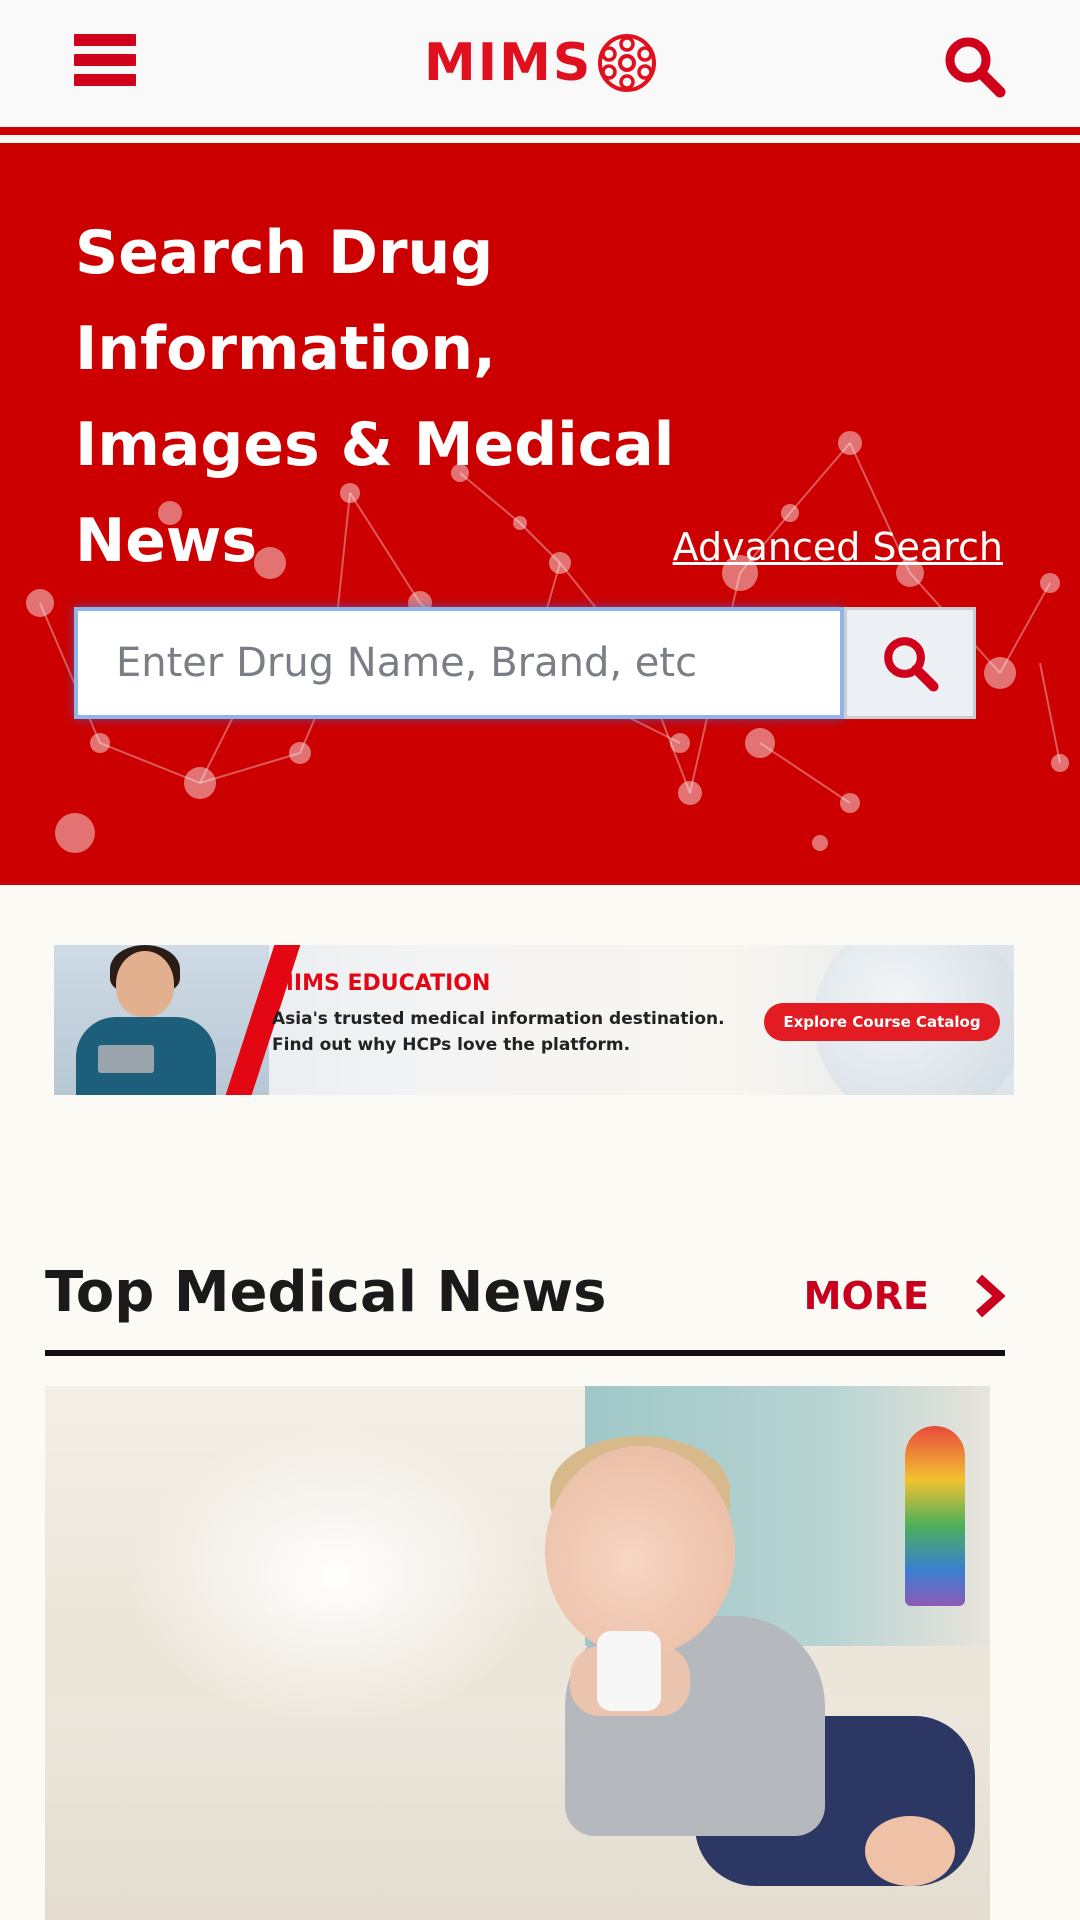 The width and height of the screenshot is (1080, 1920). What do you see at coordinates (629, 1671) in the screenshot?
I see `pill-bottle` at bounding box center [629, 1671].